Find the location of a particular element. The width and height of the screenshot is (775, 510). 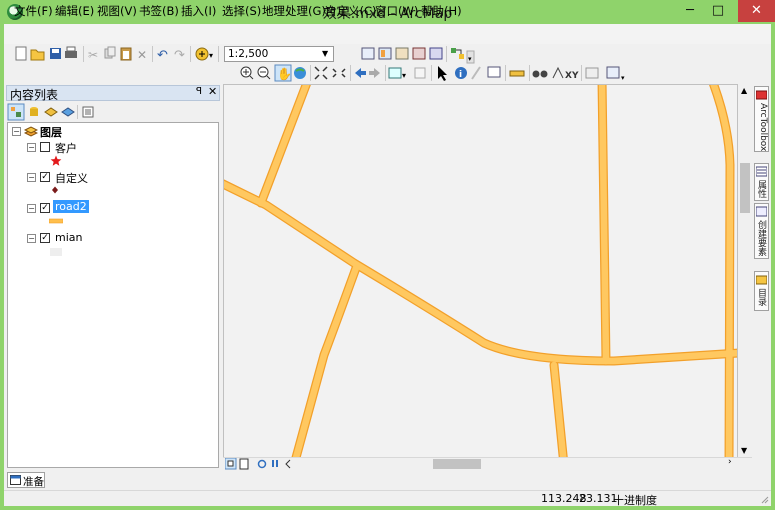

identify-icon: i is located at coordinates (461, 73).